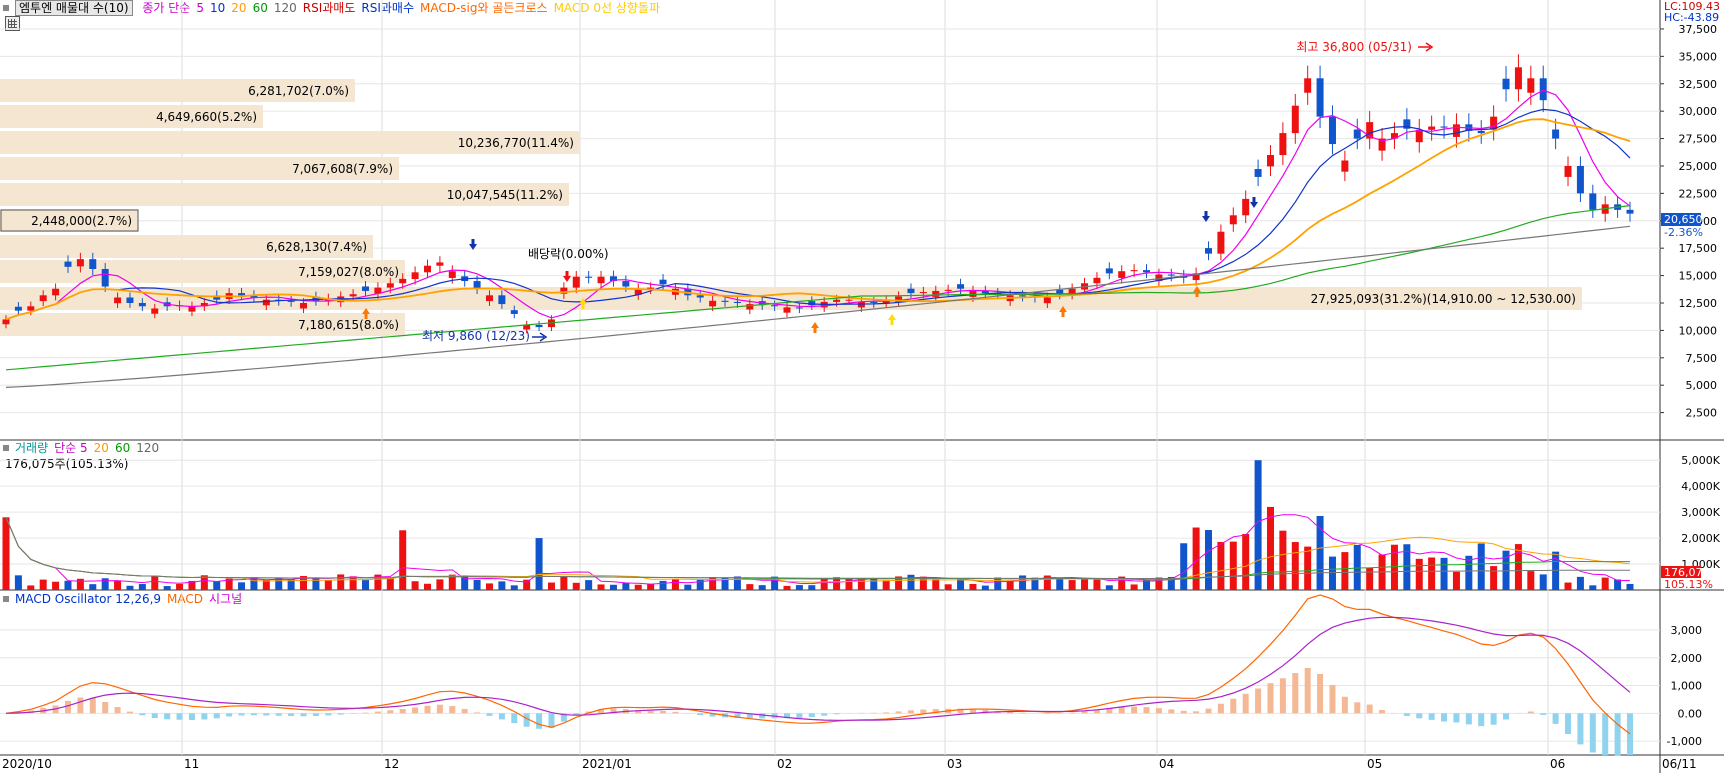 Image resolution: width=1724 pixels, height=773 pixels. I want to click on current-price-value: 20,650, so click(1683, 219).